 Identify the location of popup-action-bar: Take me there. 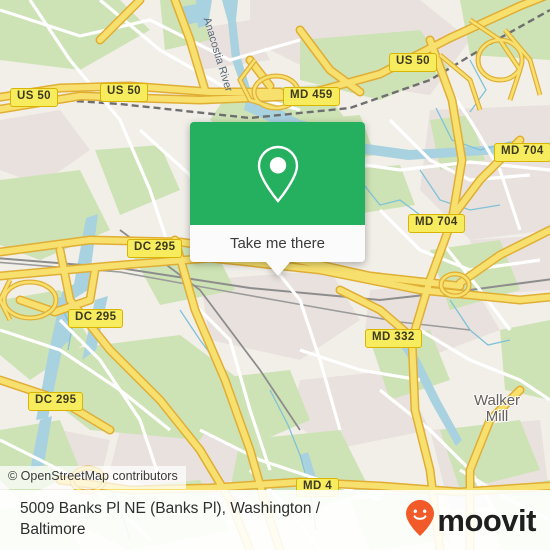
(277, 243).